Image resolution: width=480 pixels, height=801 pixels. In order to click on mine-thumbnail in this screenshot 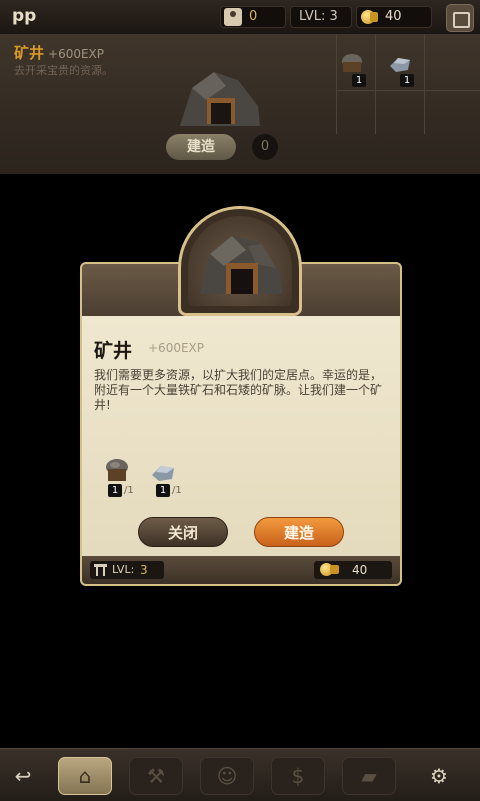, I will do `click(220, 99)`.